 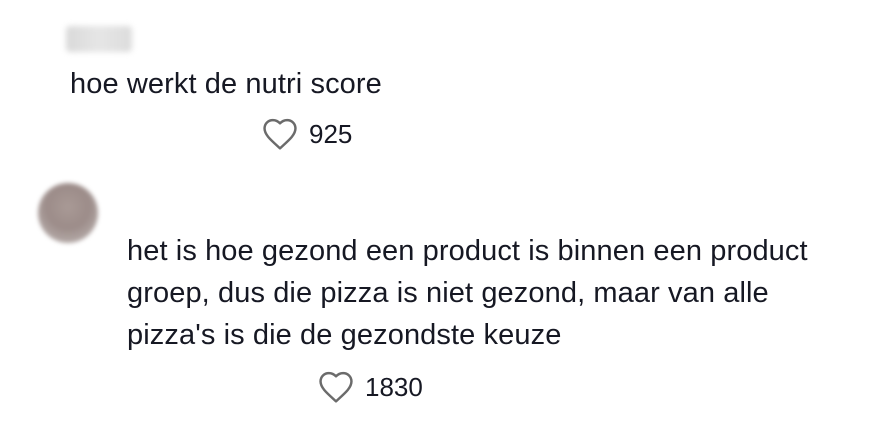 What do you see at coordinates (68, 213) in the screenshot?
I see `avatar` at bounding box center [68, 213].